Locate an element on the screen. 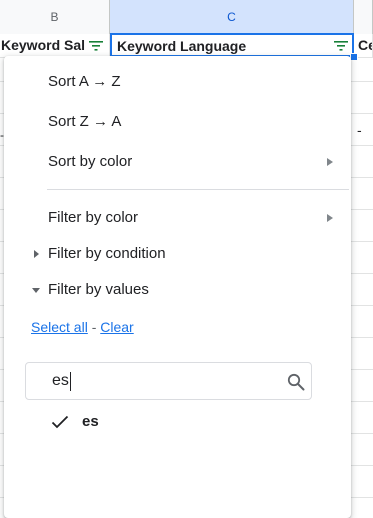 The image size is (373, 518). menu-item-sort-a-z: Sort A → Z is located at coordinates (177, 82).